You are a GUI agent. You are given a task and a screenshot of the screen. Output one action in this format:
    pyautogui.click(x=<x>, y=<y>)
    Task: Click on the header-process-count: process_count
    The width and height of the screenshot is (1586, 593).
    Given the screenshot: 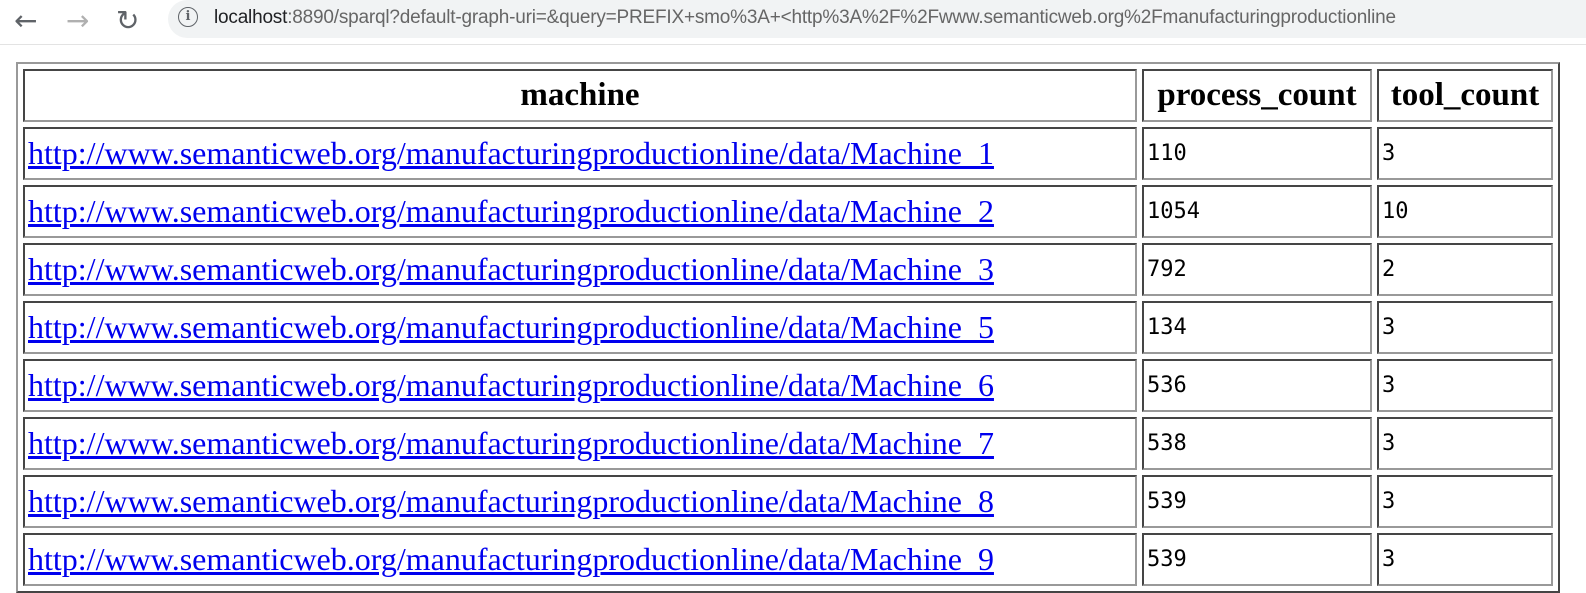 What is the action you would take?
    pyautogui.click(x=1257, y=95)
    